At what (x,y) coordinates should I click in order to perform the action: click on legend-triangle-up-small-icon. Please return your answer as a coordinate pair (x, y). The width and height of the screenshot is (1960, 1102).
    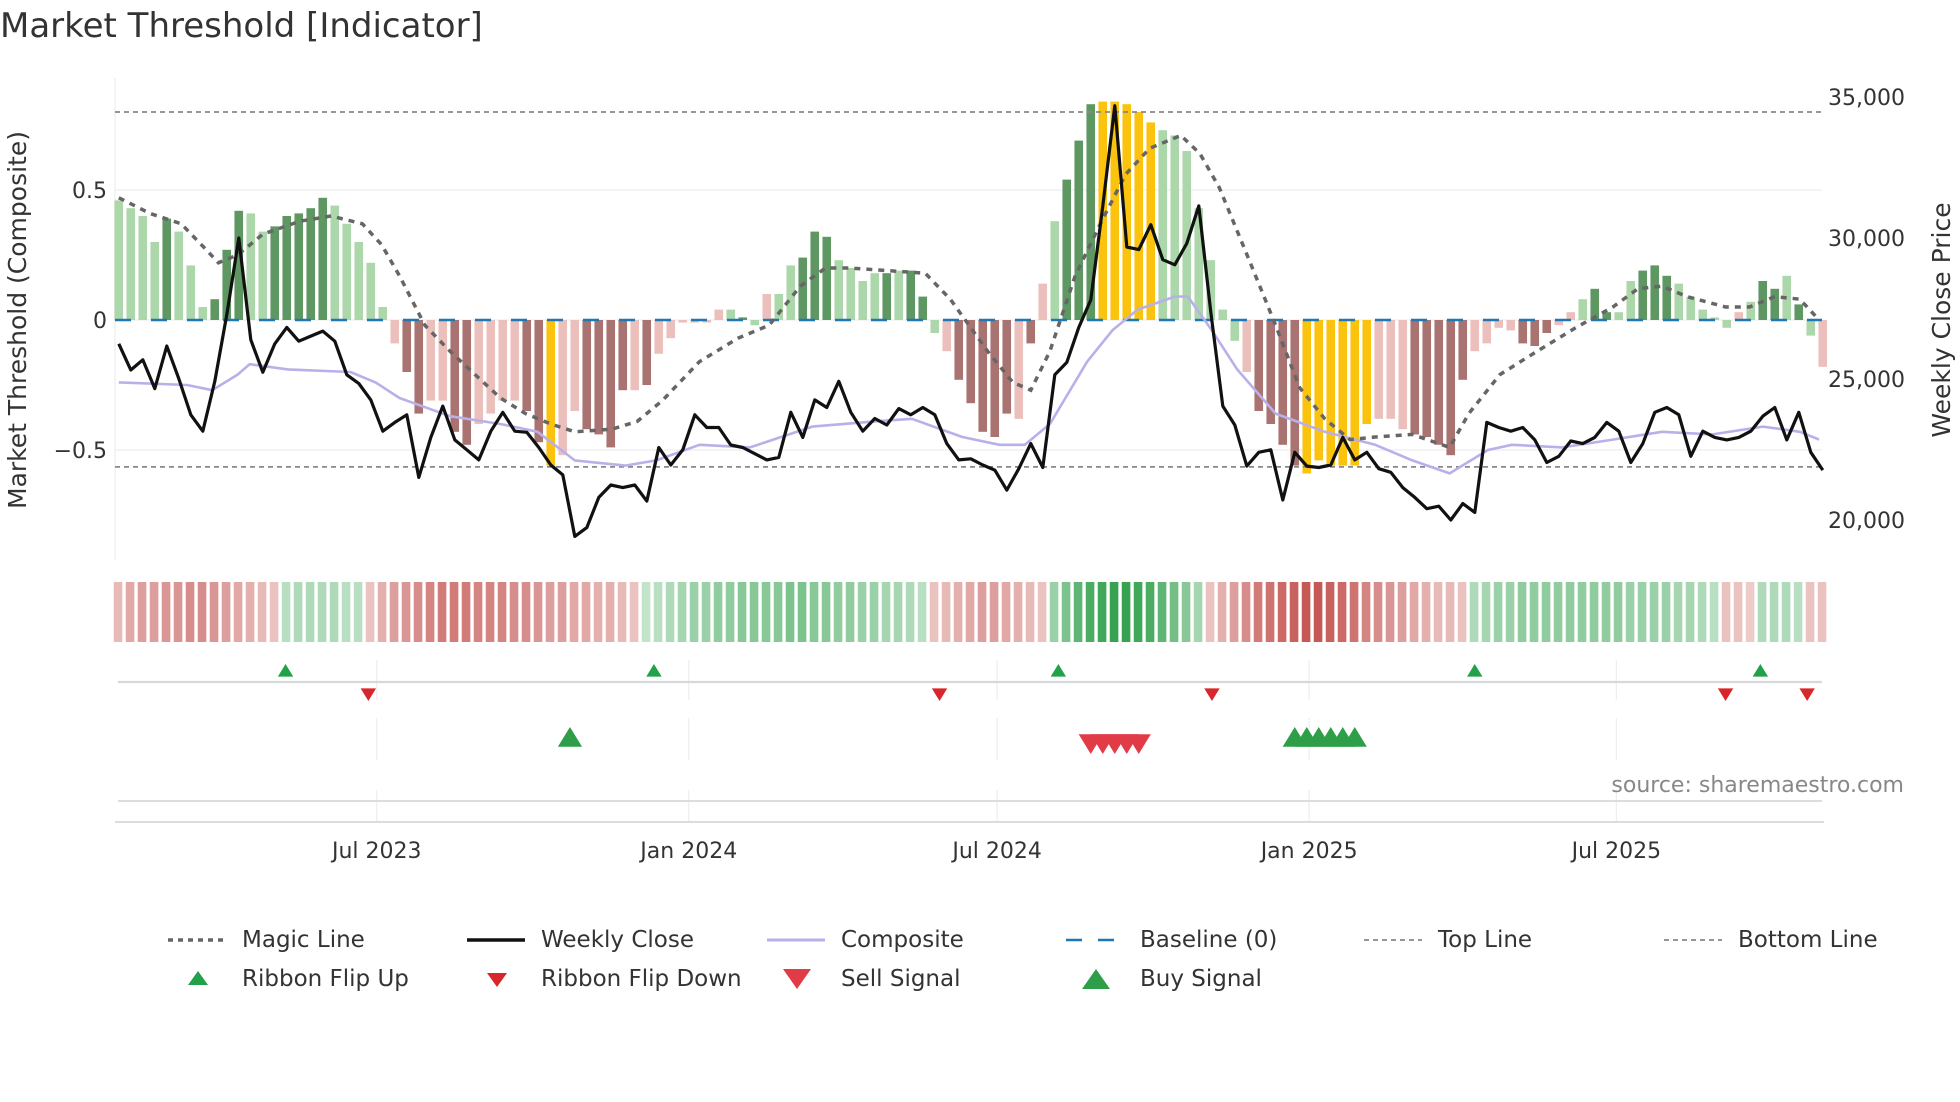
    Looking at the image, I should click on (198, 978).